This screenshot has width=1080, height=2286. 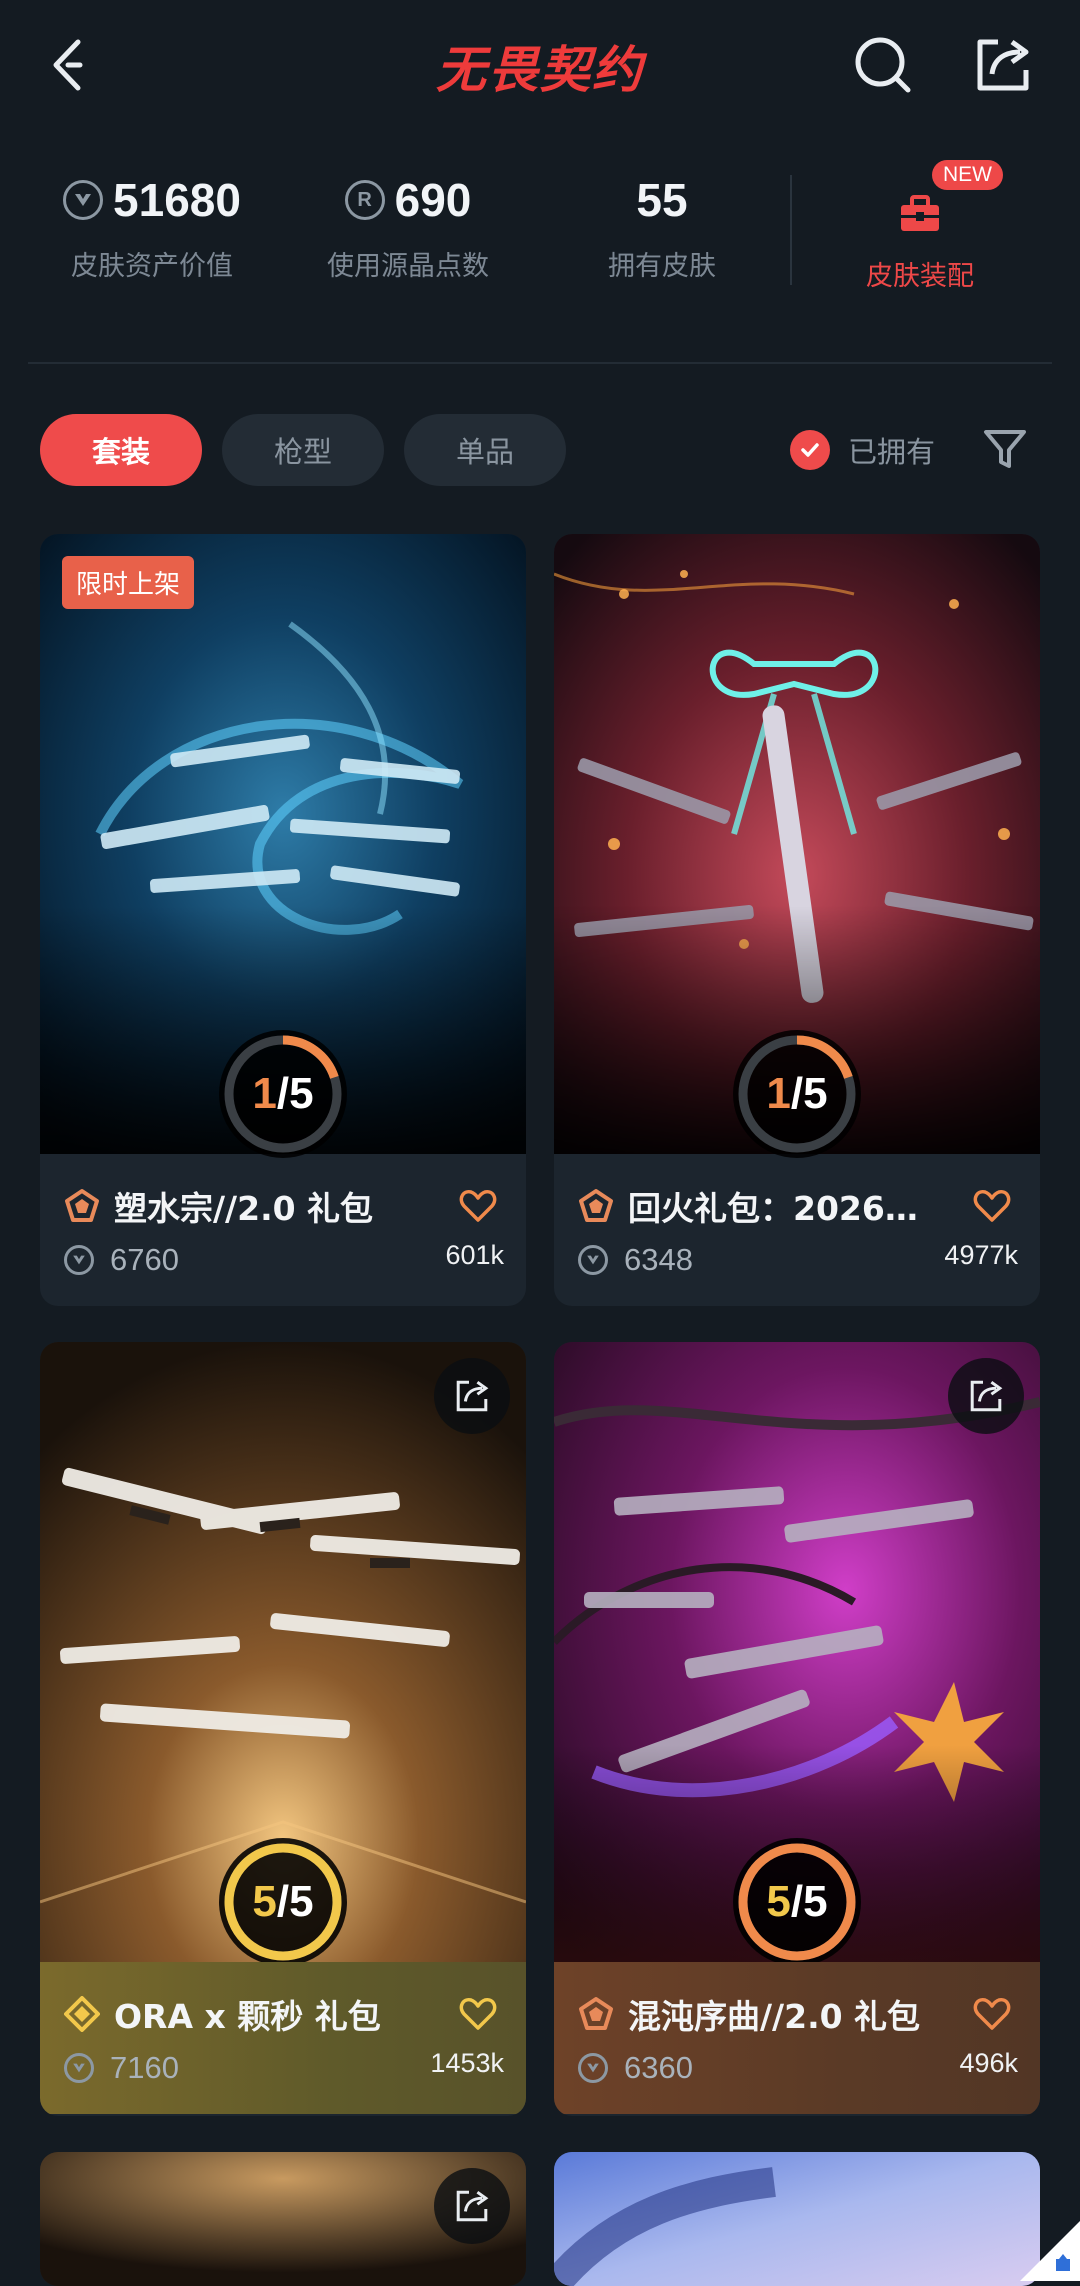 I want to click on stat-value: 51680, so click(x=177, y=200).